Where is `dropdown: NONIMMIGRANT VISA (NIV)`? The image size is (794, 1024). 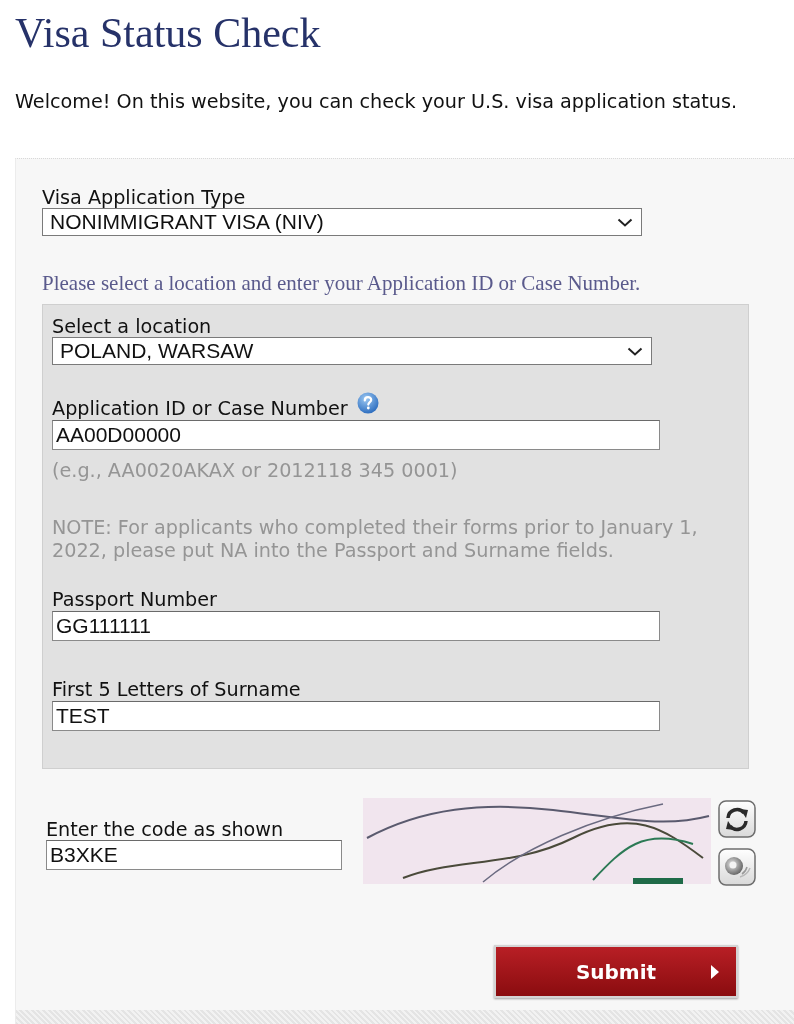
dropdown: NONIMMIGRANT VISA (NIV) is located at coordinates (342, 222).